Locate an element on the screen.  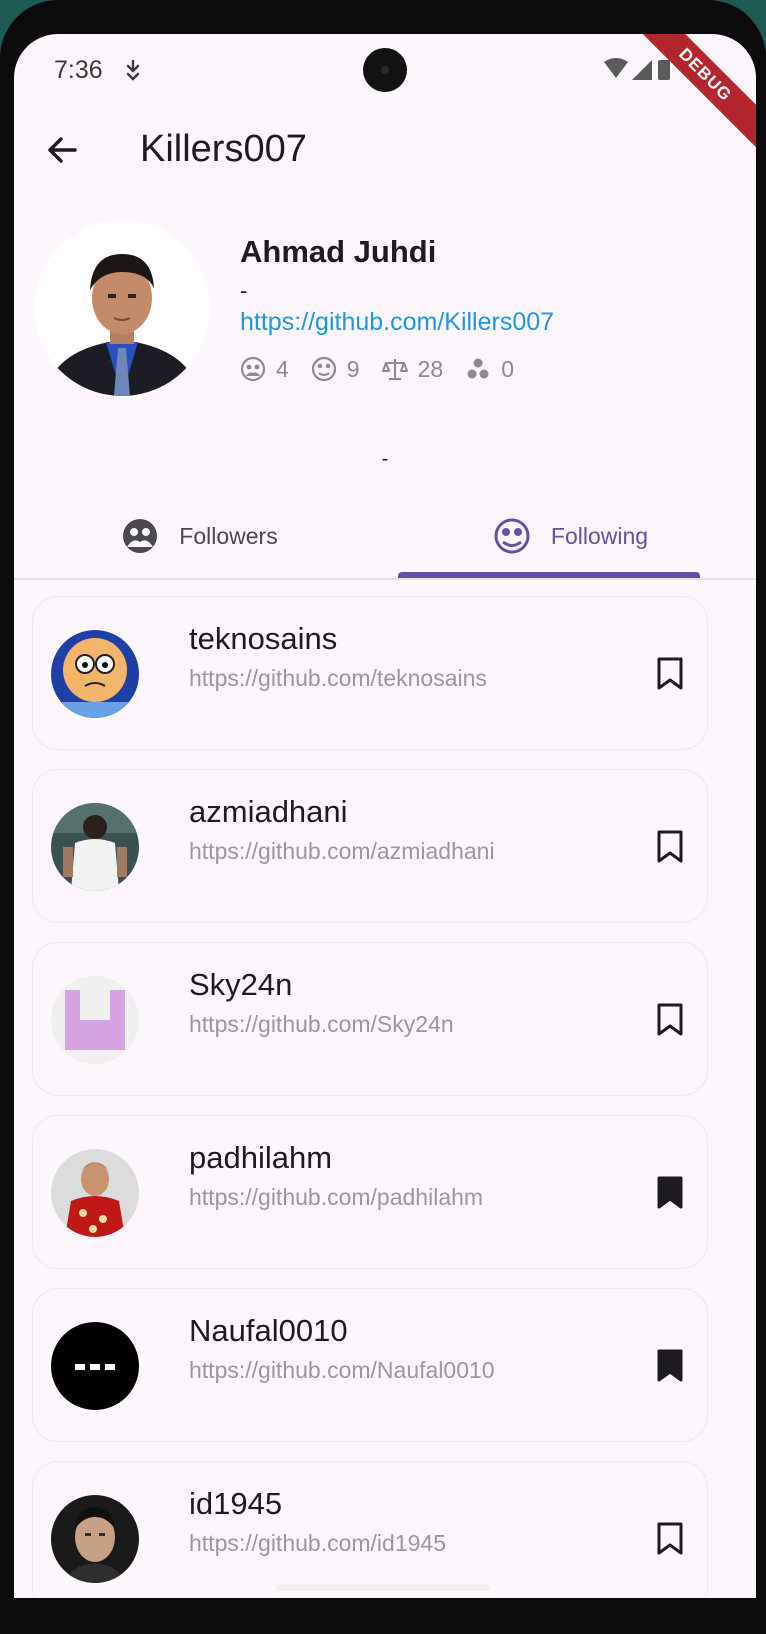
user-name: id1945 is located at coordinates (236, 1503).